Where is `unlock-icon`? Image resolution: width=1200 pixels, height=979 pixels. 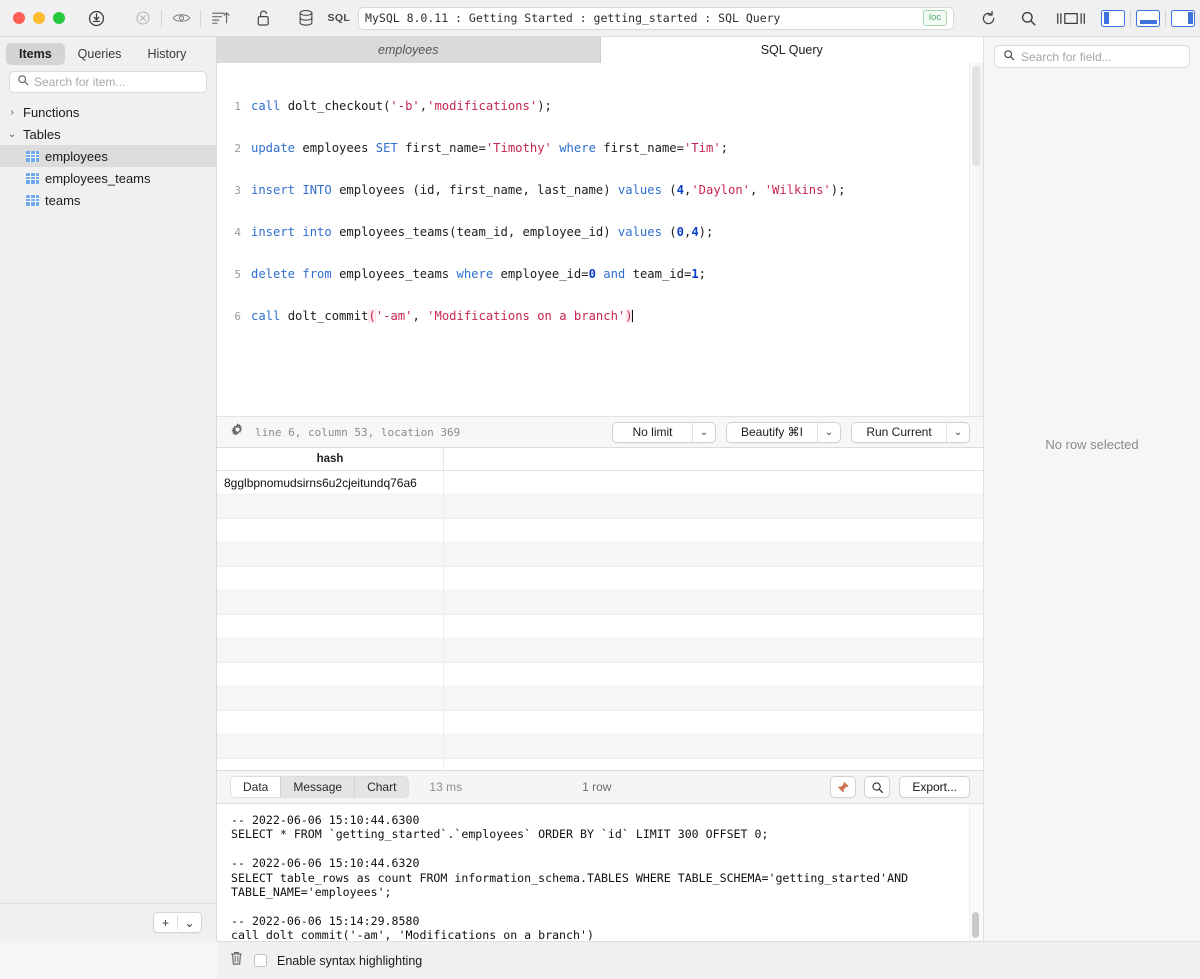
unlock-icon is located at coordinates (264, 18).